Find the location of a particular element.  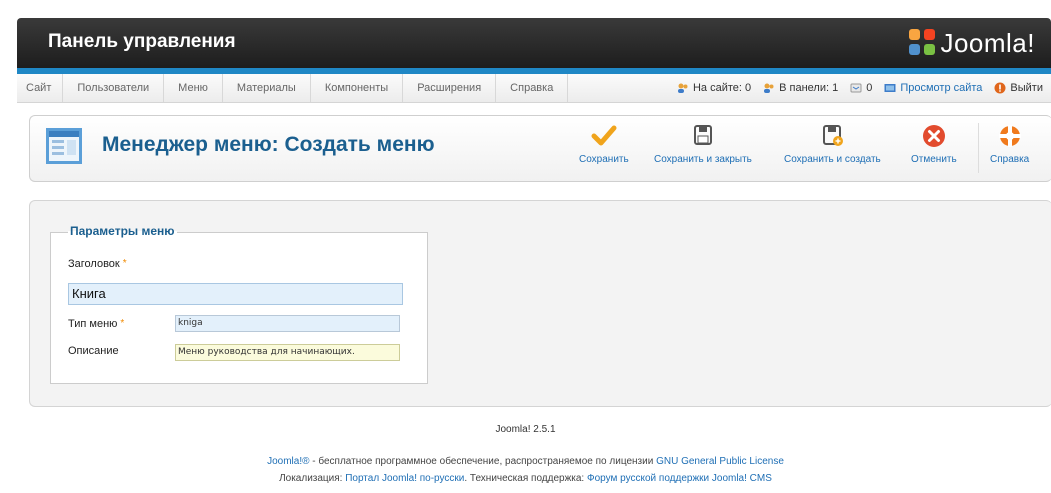

save-new-button: Сохранить и создать is located at coordinates (832, 144).